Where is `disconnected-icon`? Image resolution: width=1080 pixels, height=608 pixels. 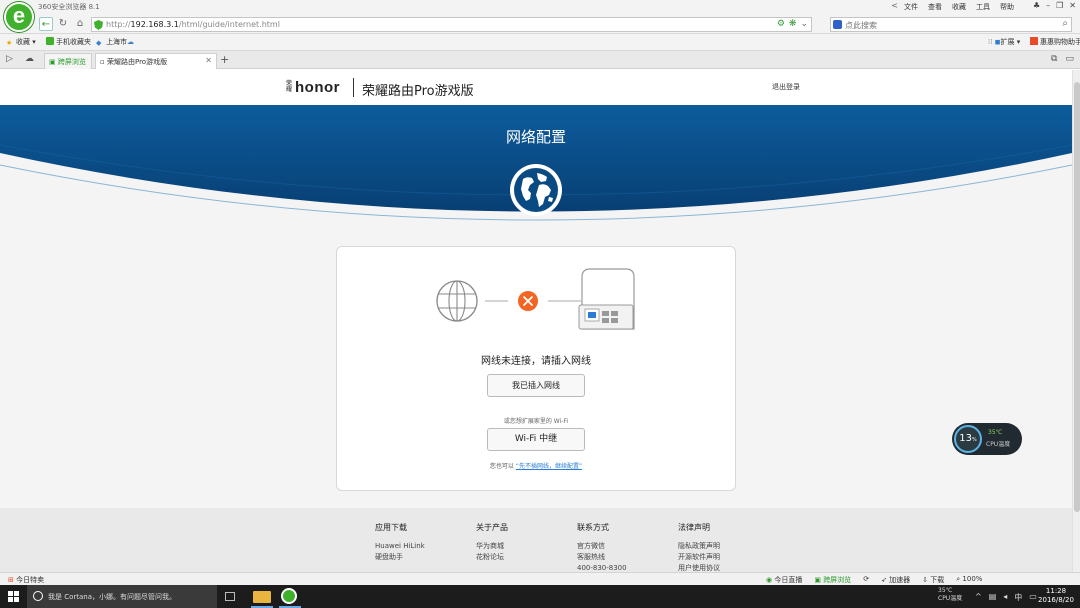 disconnected-icon is located at coordinates (528, 301).